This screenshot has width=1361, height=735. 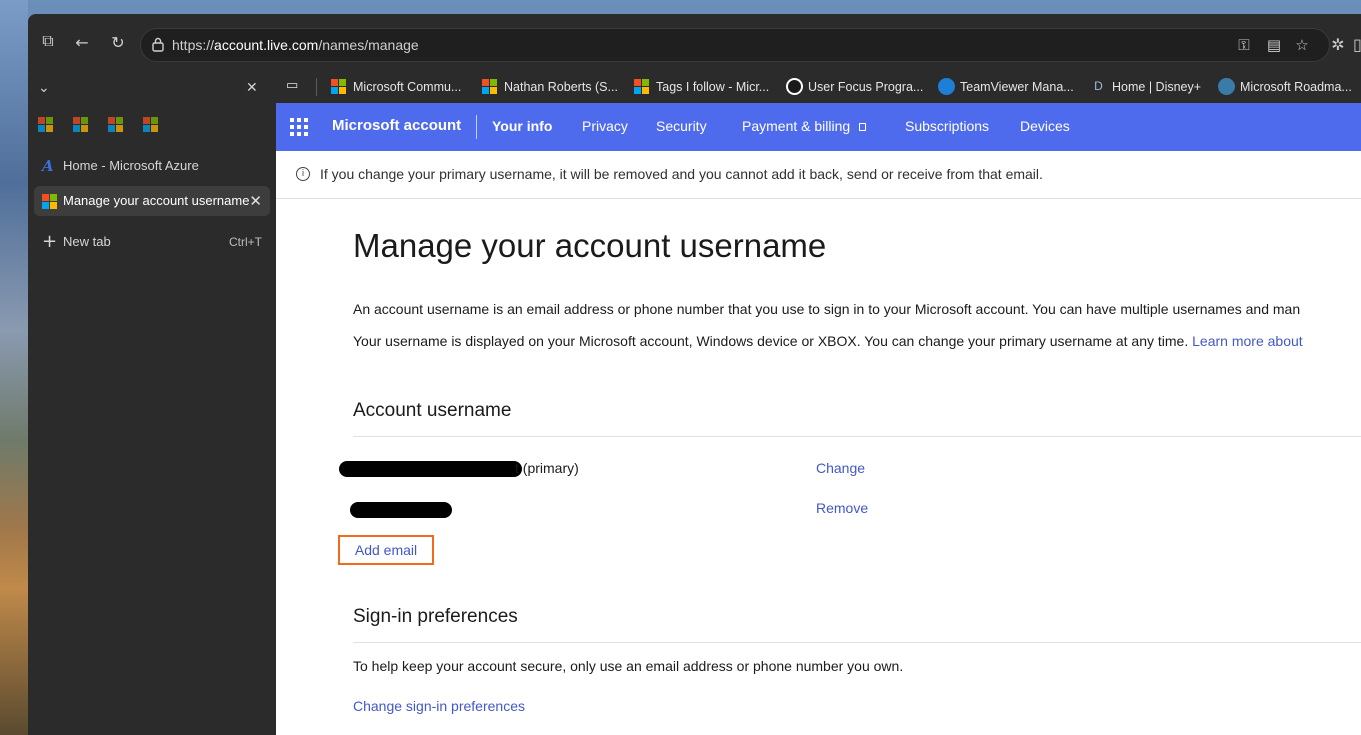 I want to click on favorite-star-icon: ☆, so click(x=1302, y=45).